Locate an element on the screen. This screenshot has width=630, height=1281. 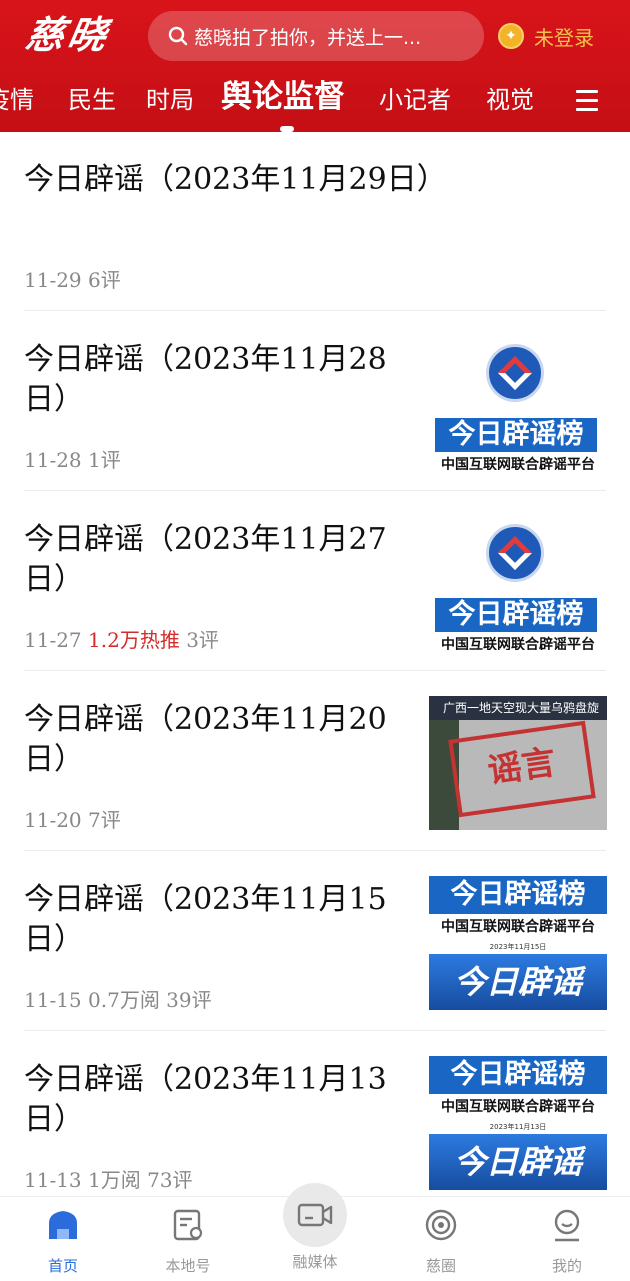
article-meta: 11-15 0.7万阅 39评 is located at coordinates (118, 998).